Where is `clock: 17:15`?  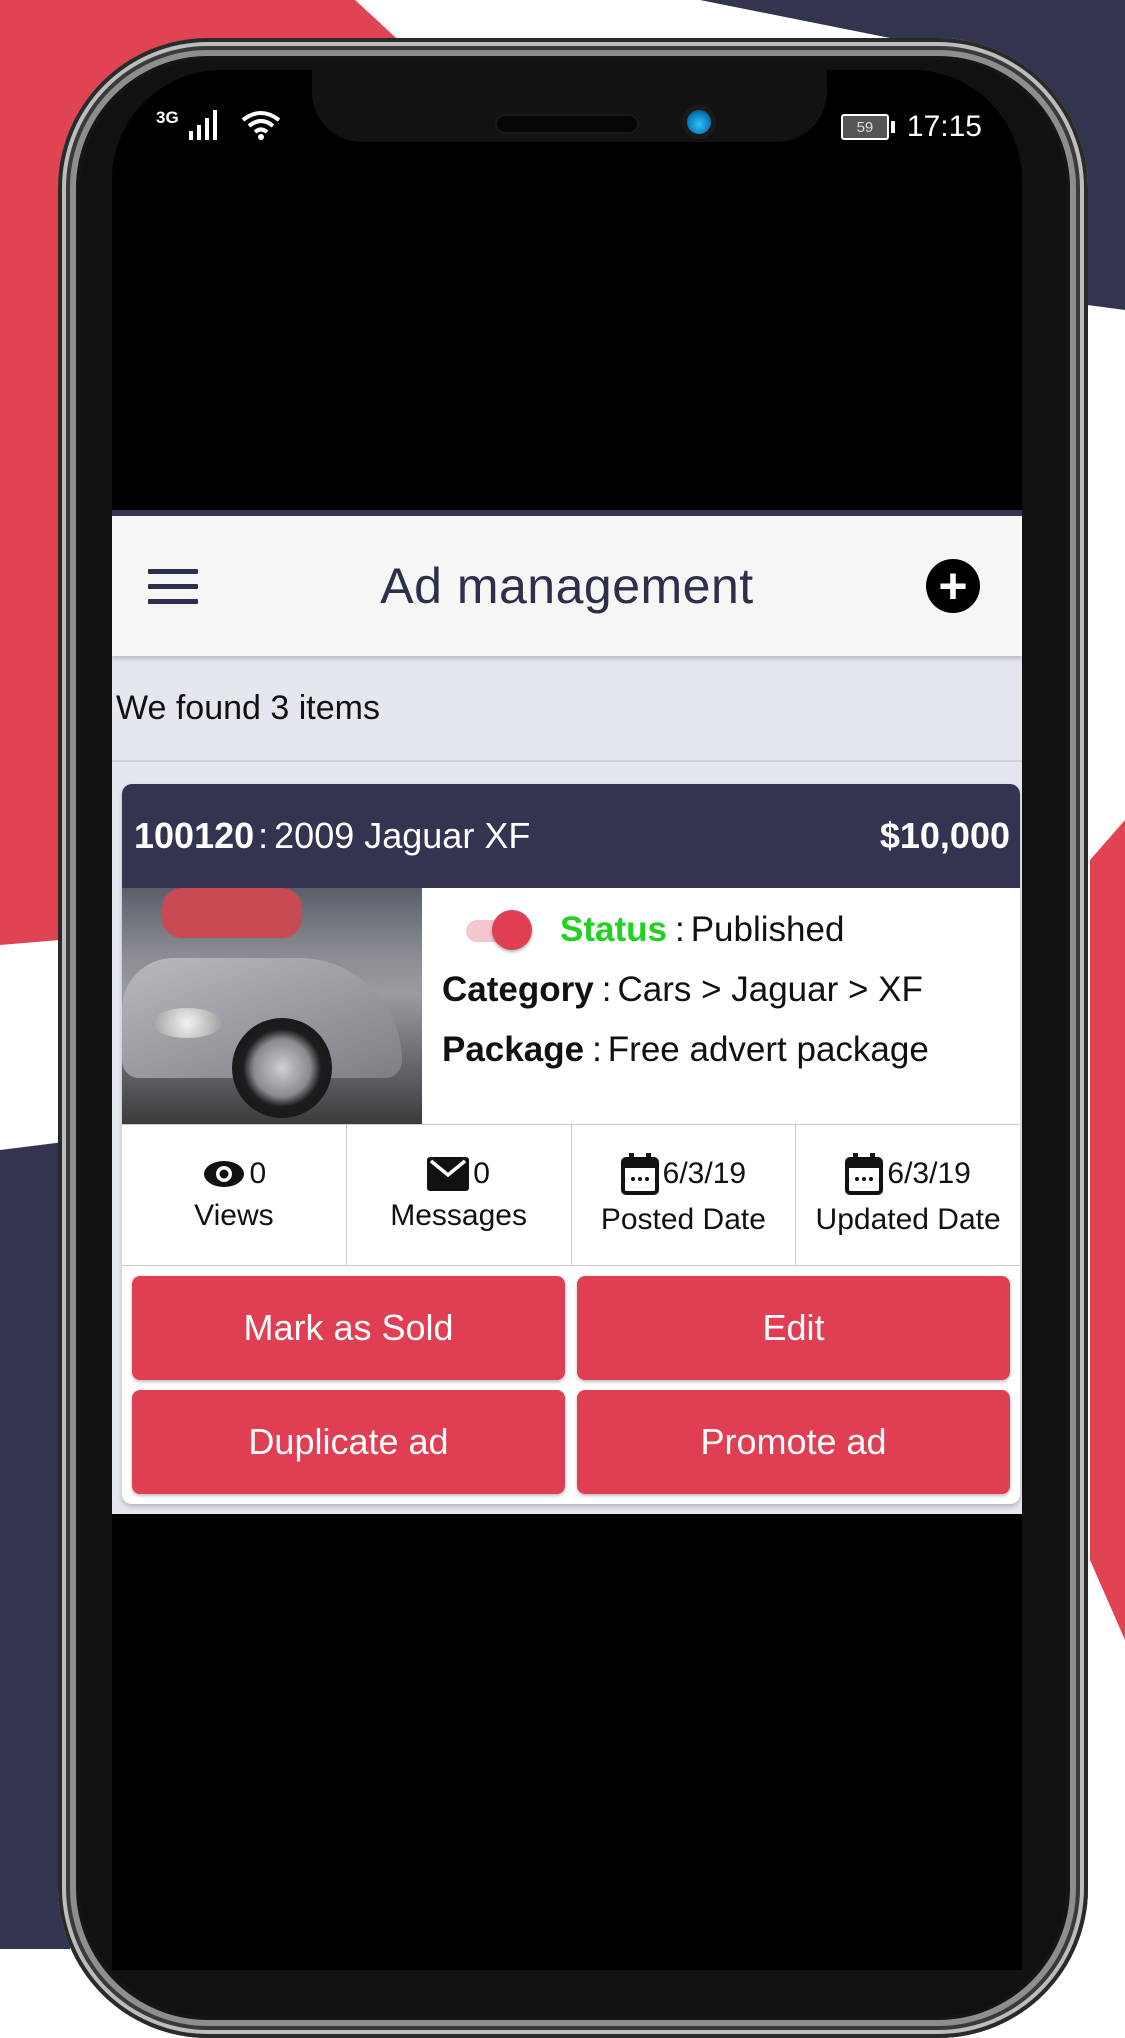
clock: 17:15 is located at coordinates (944, 126).